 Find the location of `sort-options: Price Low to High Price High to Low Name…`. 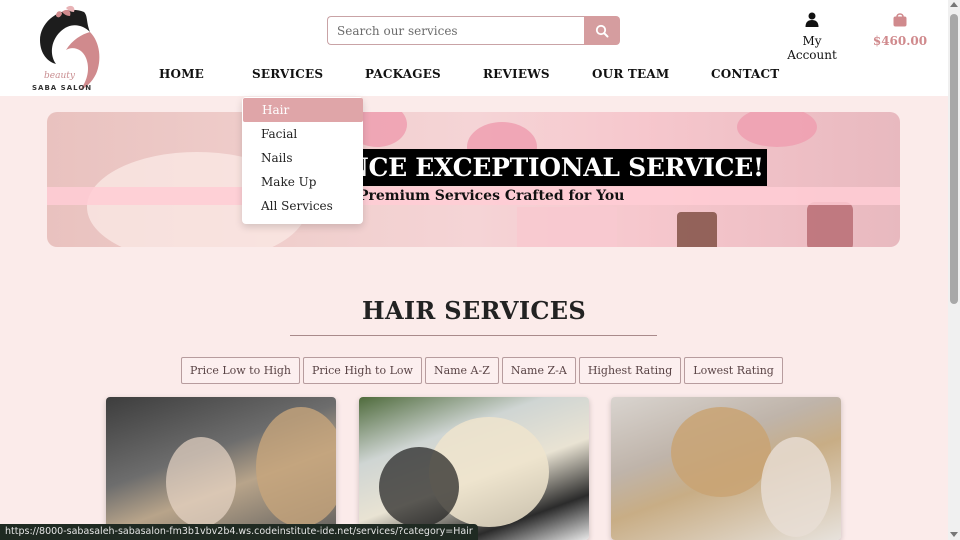

sort-options: Price Low to High Price High to Low Name… is located at coordinates (482, 370).